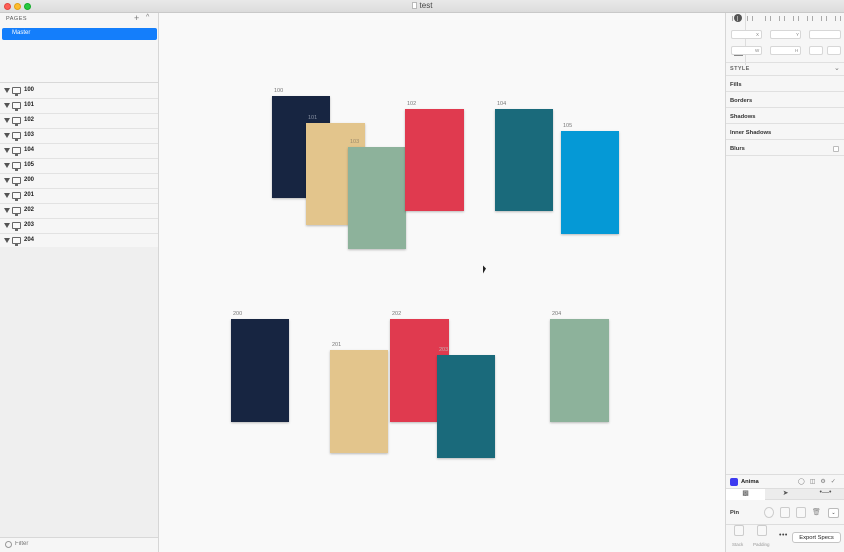  I want to click on rotation-field, so click(825, 34).